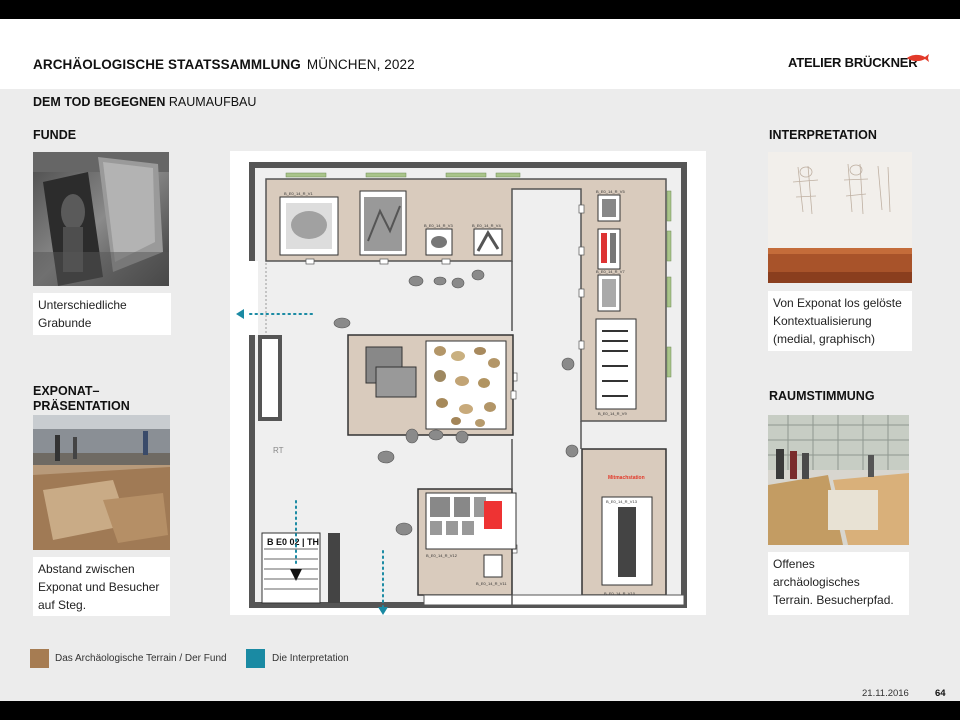  Describe the element at coordinates (82, 305) in the screenshot. I see `funde-caption-line1: Unterschiedliche` at that location.